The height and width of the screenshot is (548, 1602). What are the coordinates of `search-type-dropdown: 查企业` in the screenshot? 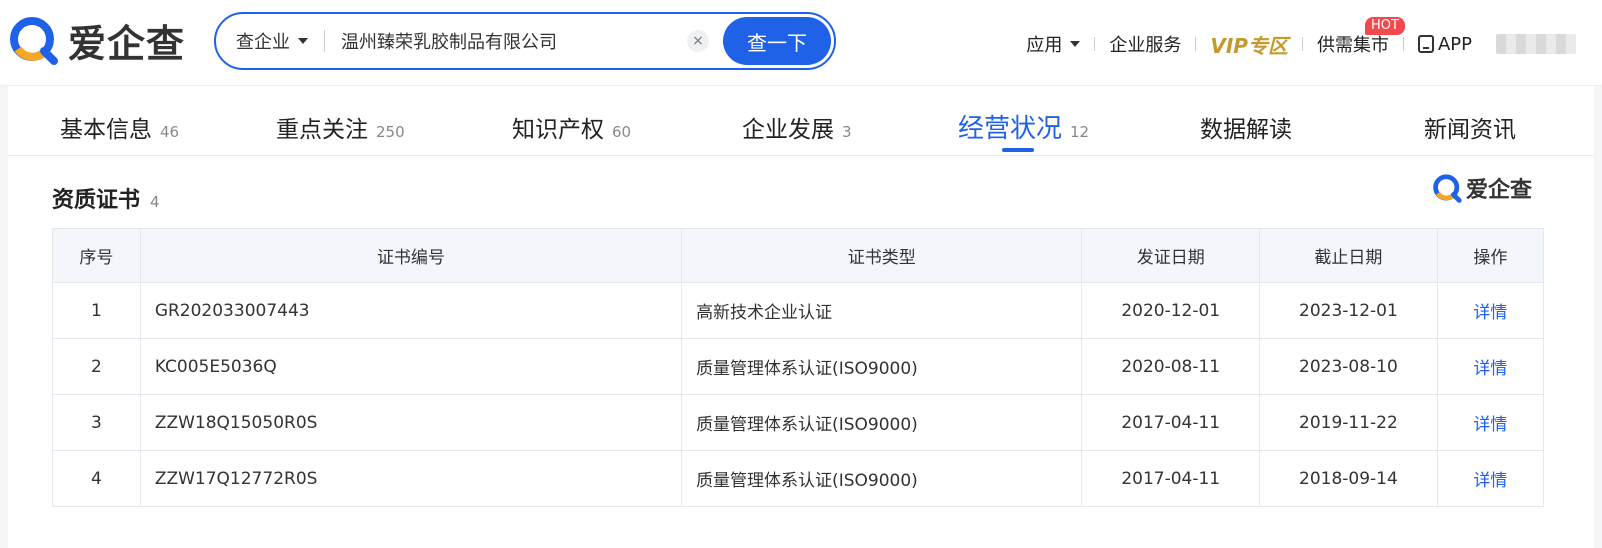 It's located at (262, 41).